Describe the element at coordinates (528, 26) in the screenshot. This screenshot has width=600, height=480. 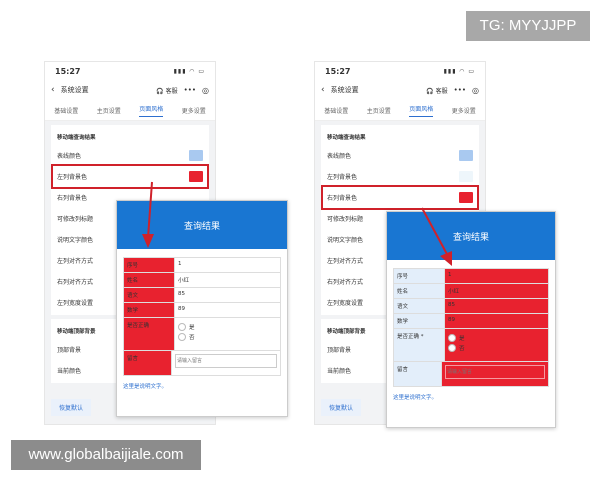
I see `tg-watermark: TG: MYYJJPP` at that location.